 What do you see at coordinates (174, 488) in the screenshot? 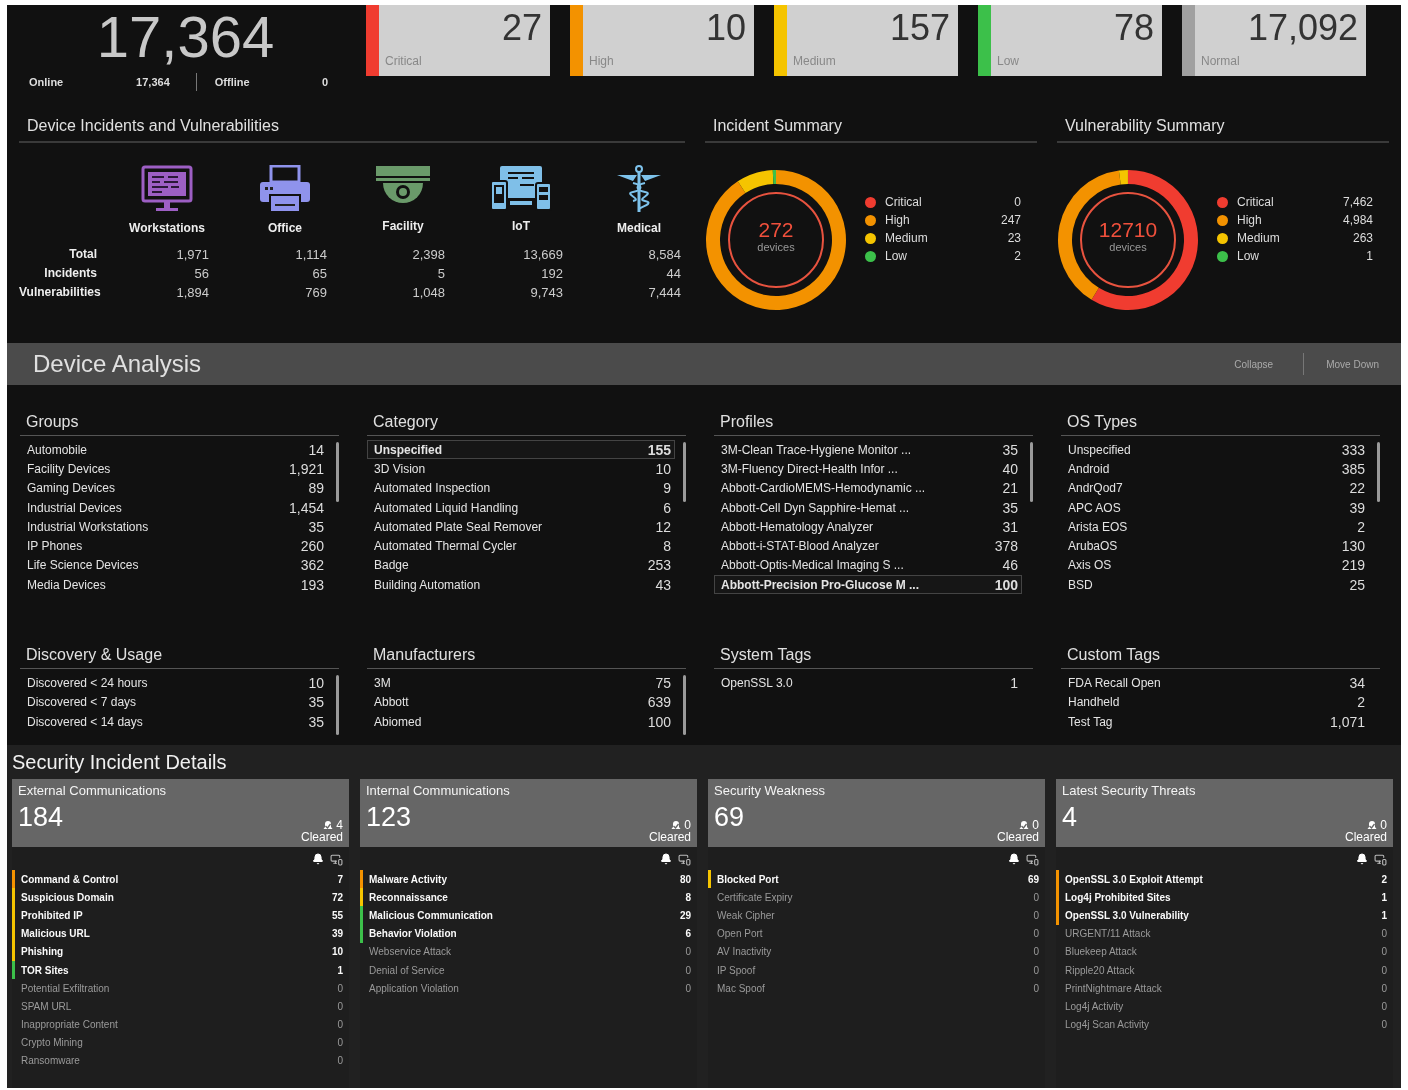
I see `list-row: Gaming Devices 89` at bounding box center [174, 488].